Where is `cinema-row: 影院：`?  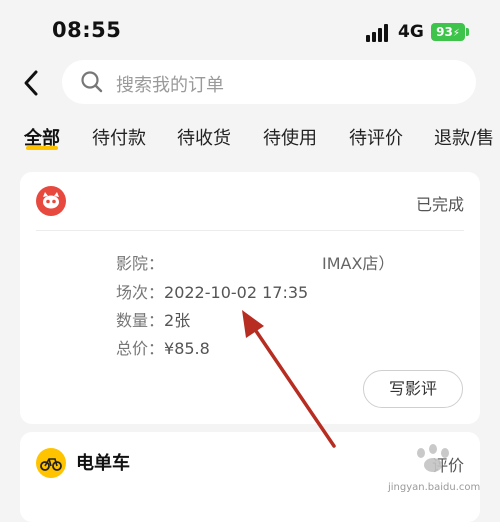
cinema-row: 影院： is located at coordinates (140, 262).